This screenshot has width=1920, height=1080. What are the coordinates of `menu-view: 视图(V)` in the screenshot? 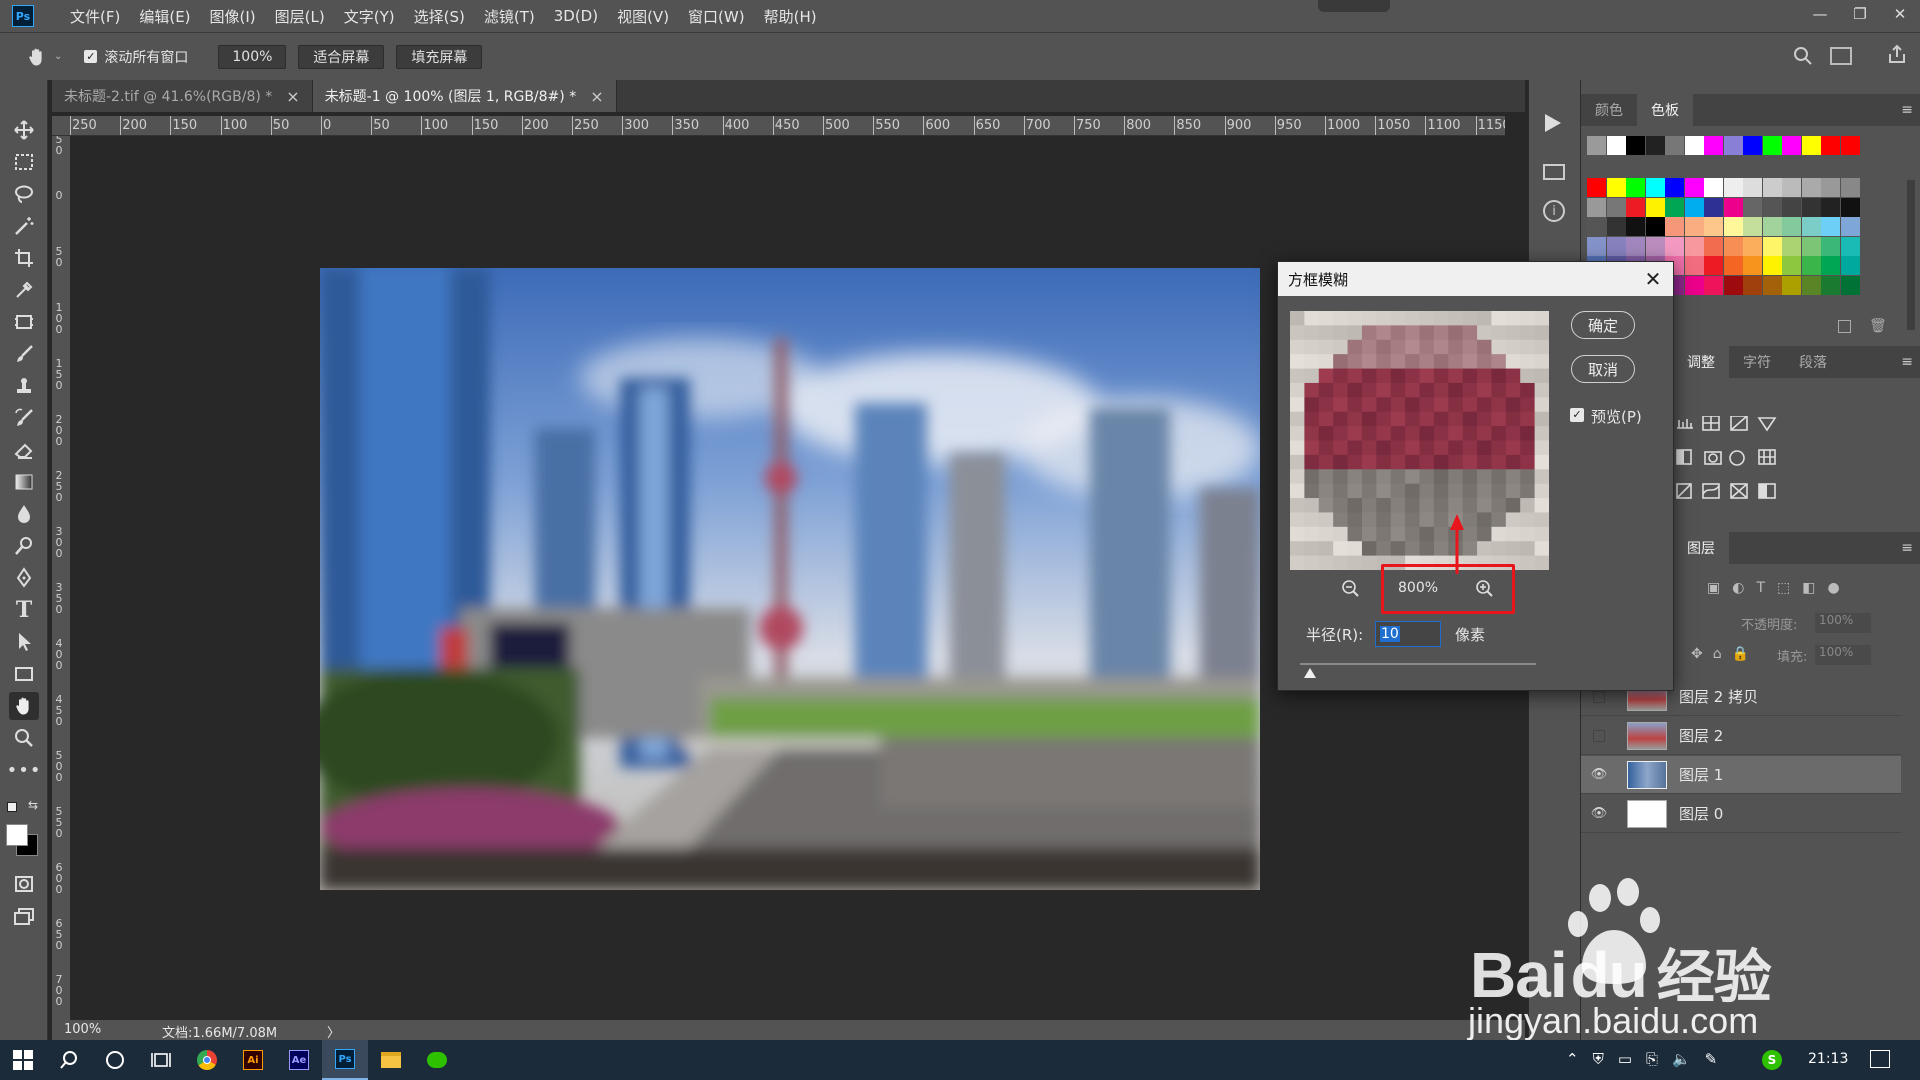 It's located at (643, 16).